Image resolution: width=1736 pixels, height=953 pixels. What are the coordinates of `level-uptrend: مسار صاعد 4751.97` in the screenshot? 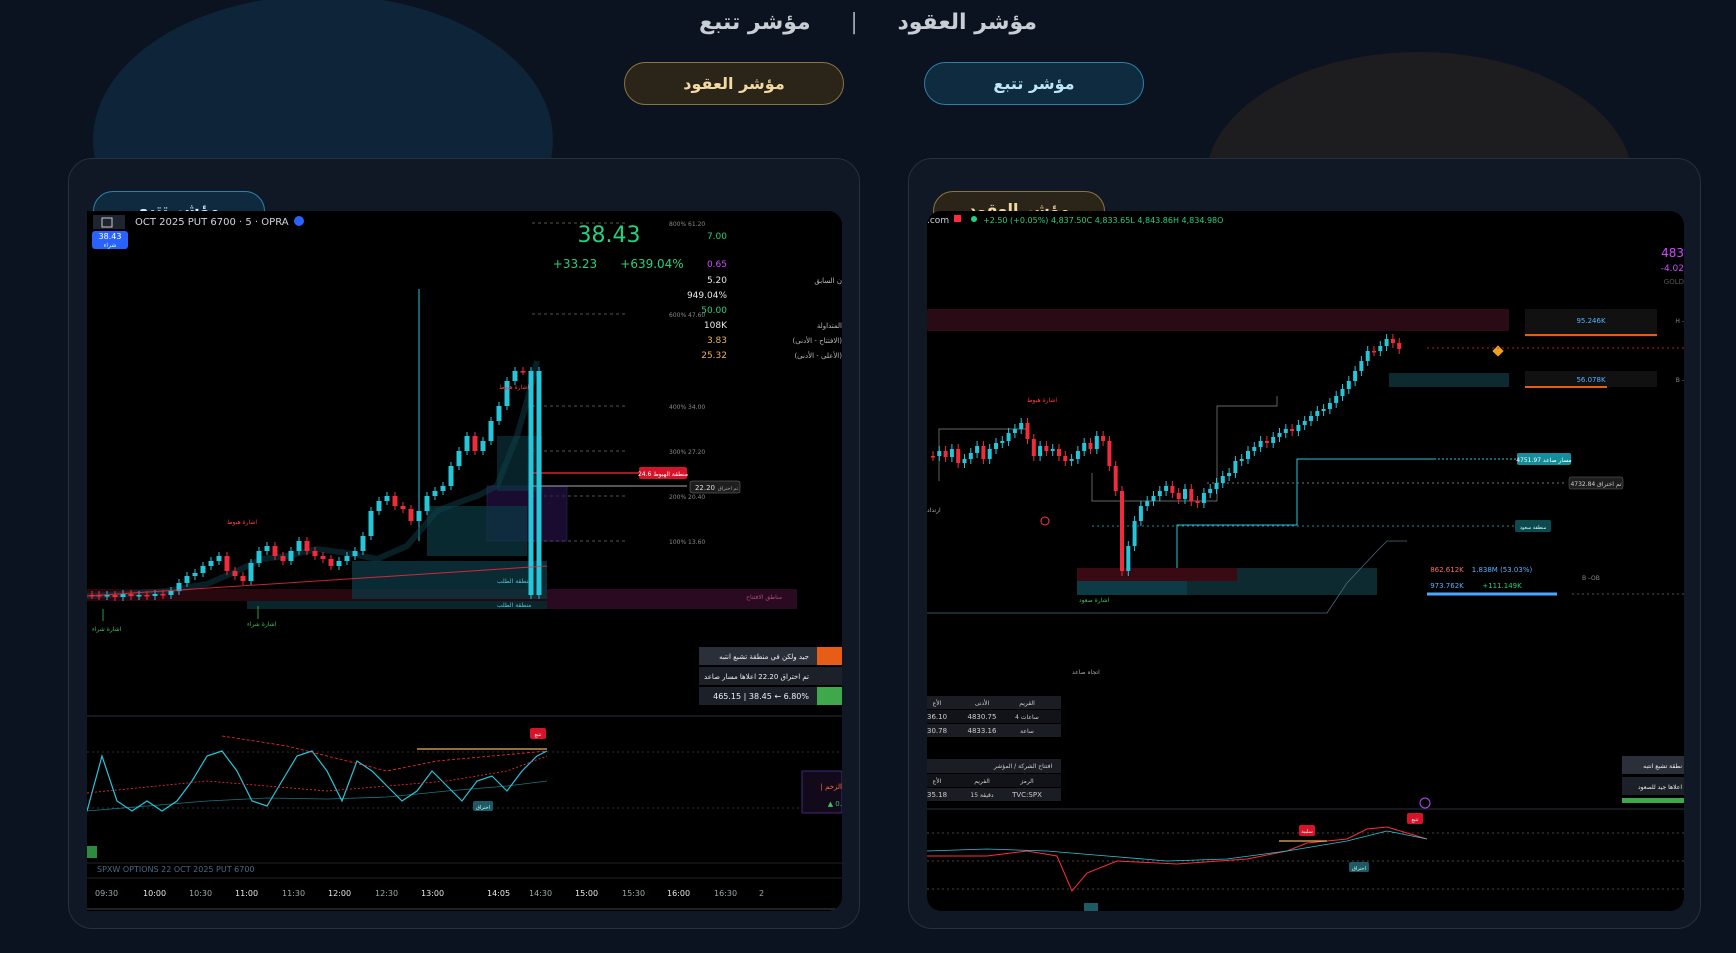 It's located at (1544, 460).